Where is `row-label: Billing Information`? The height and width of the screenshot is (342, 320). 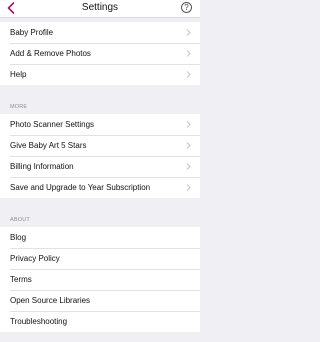 row-label: Billing Information is located at coordinates (42, 166).